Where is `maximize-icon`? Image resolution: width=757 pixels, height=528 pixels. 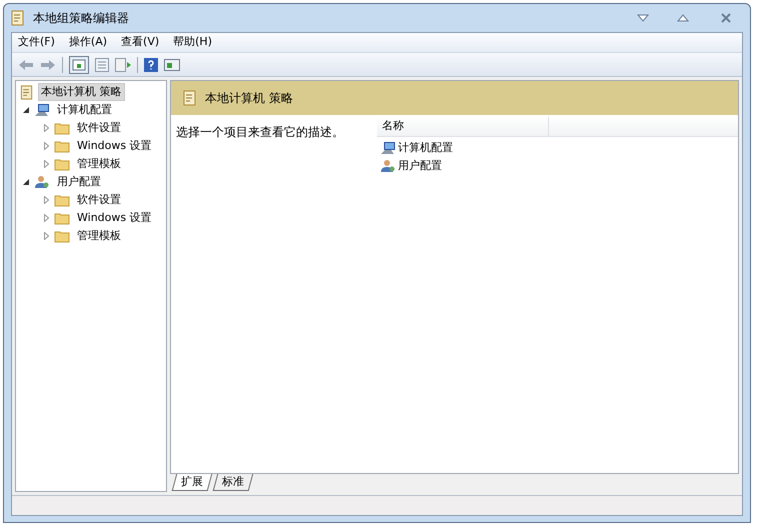
maximize-icon is located at coordinates (683, 18).